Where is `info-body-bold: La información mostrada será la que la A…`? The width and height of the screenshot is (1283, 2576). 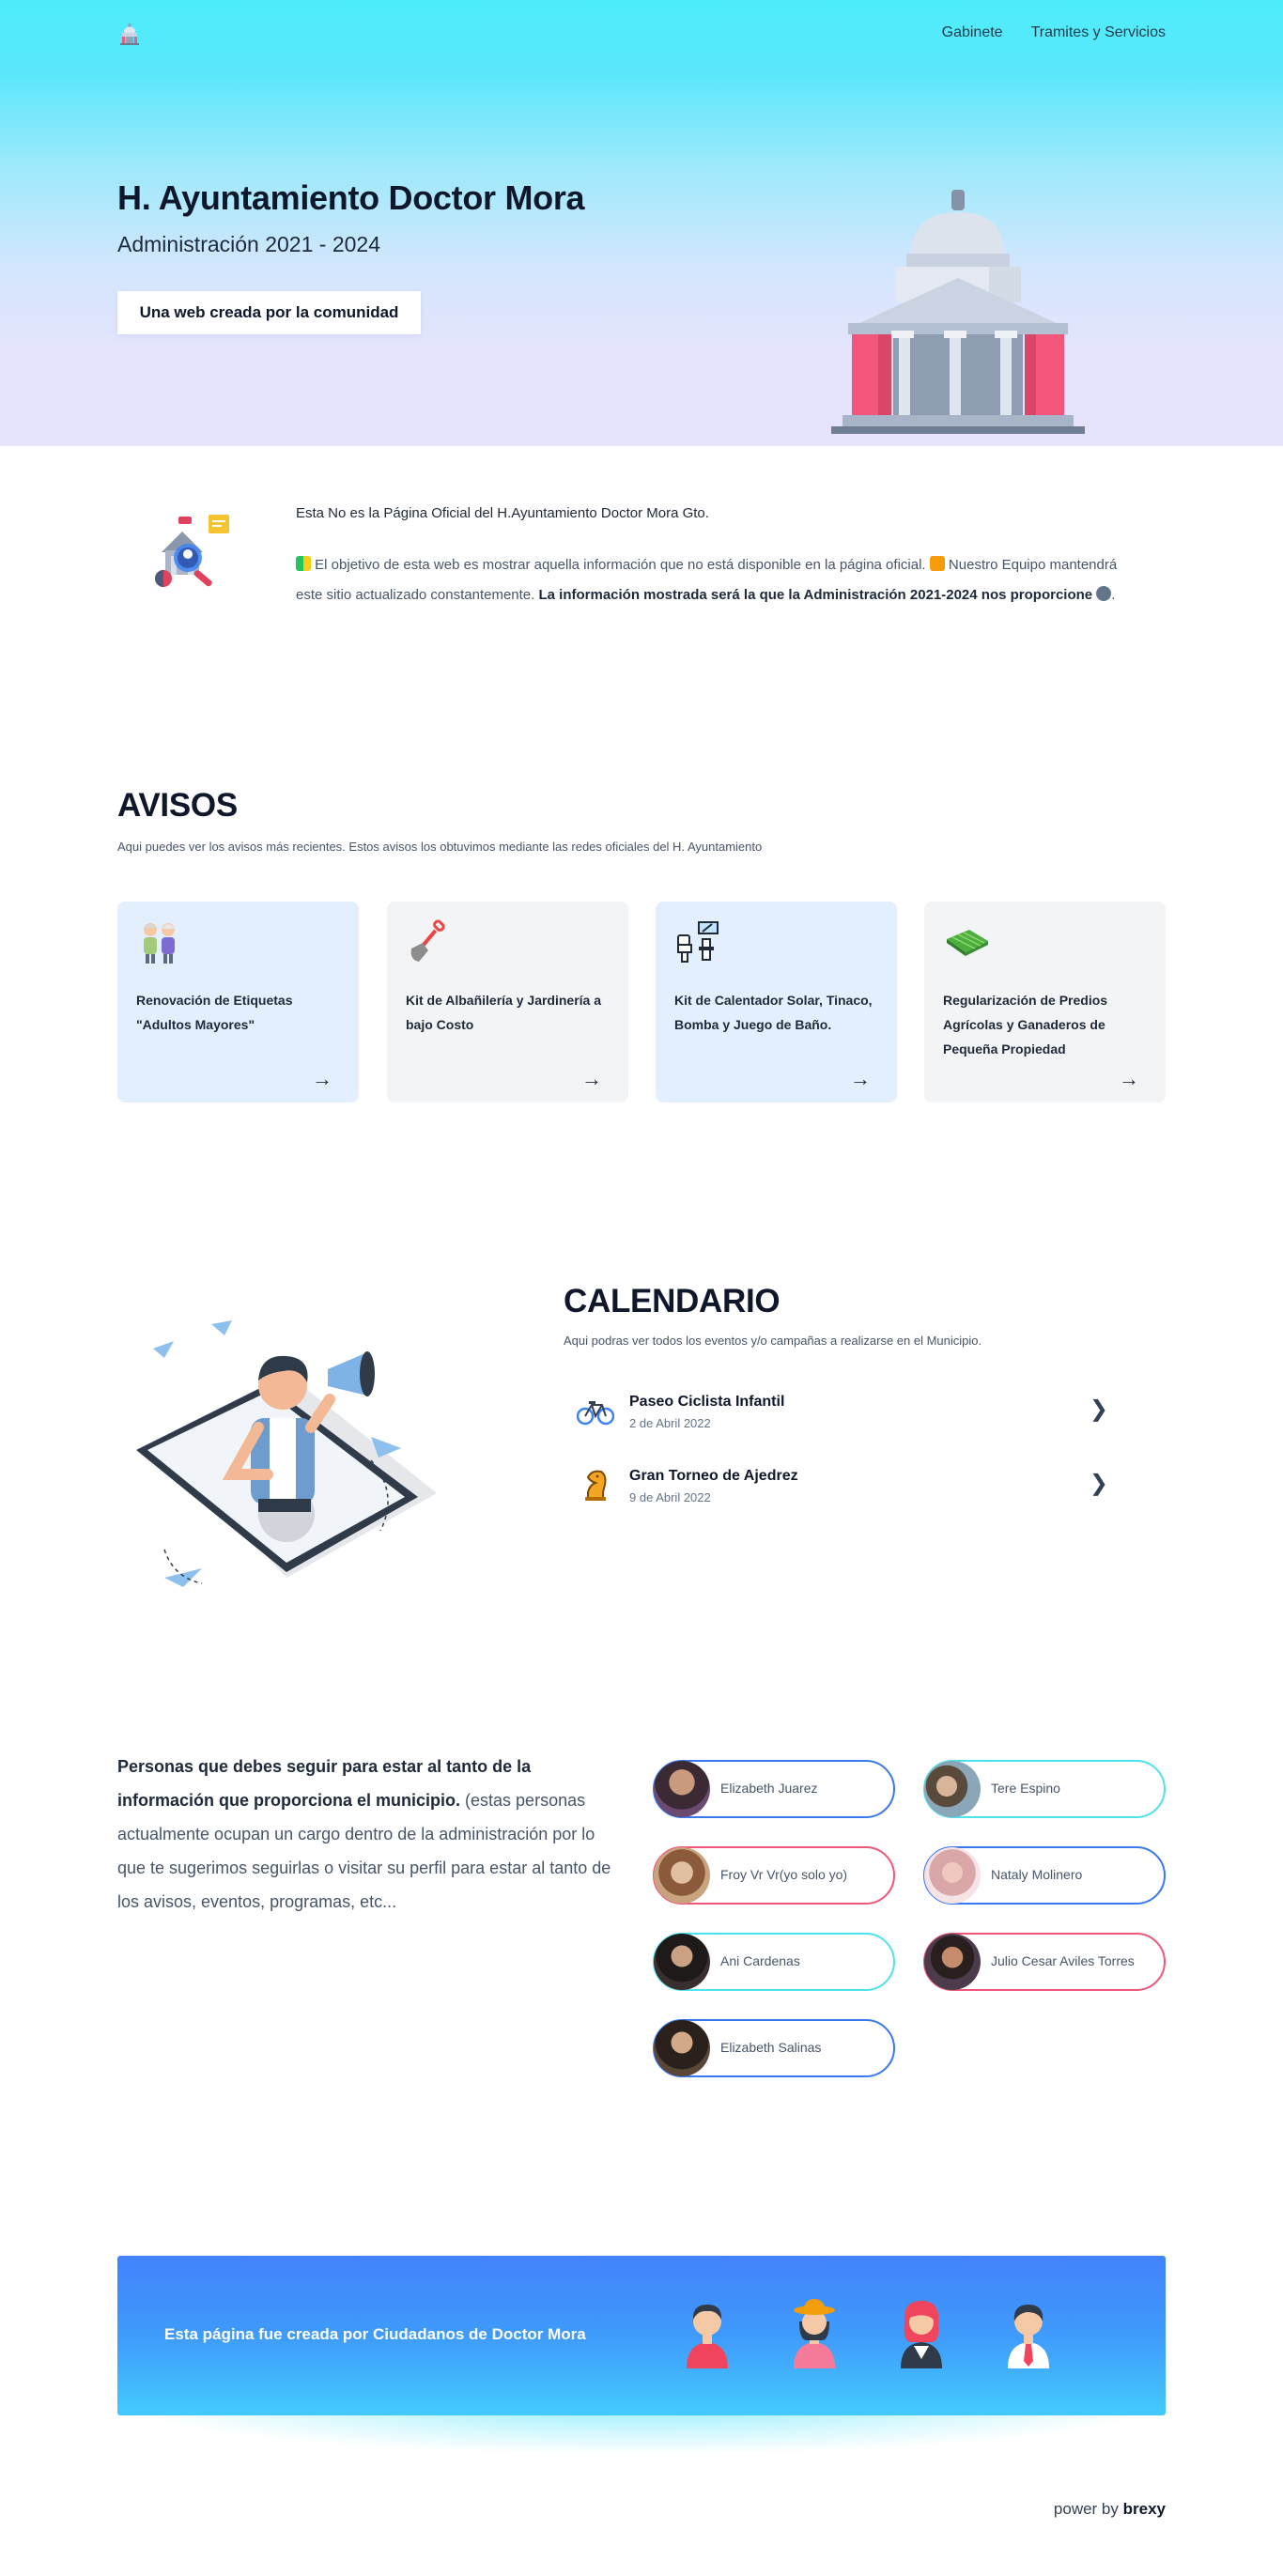 info-body-bold: La información mostrada será la que la A… is located at coordinates (815, 595).